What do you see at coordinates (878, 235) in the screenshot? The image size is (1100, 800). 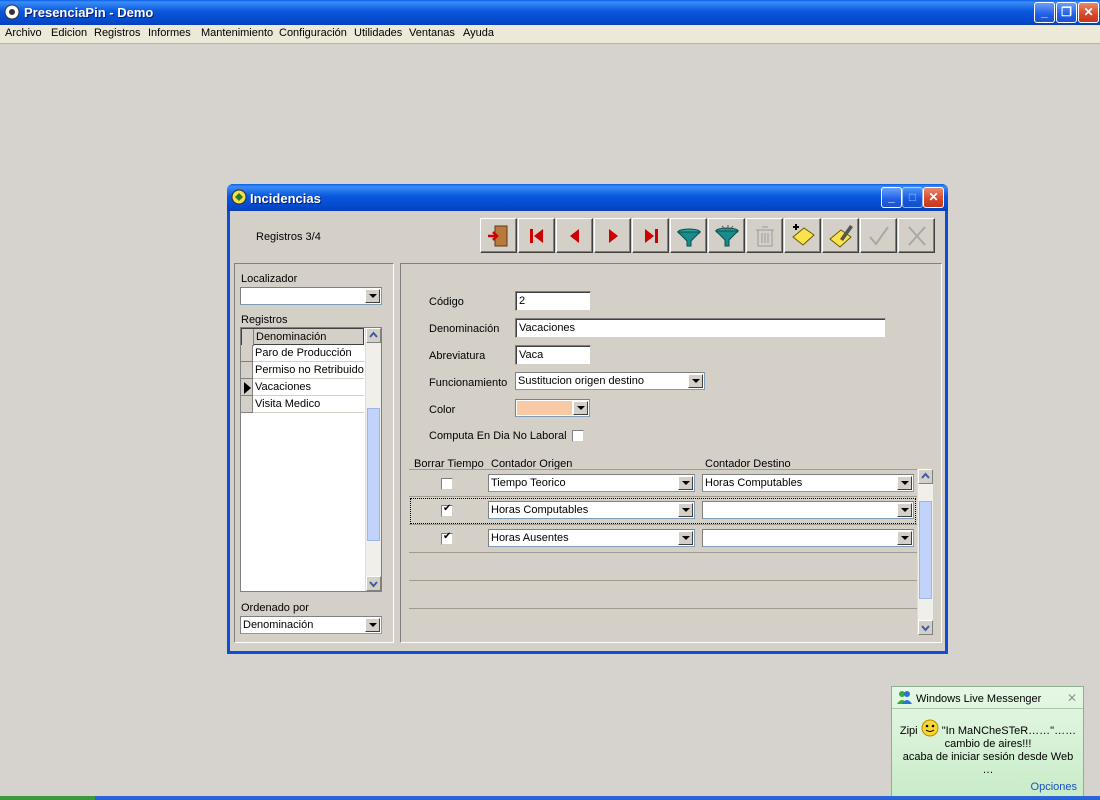 I see `accept-button` at bounding box center [878, 235].